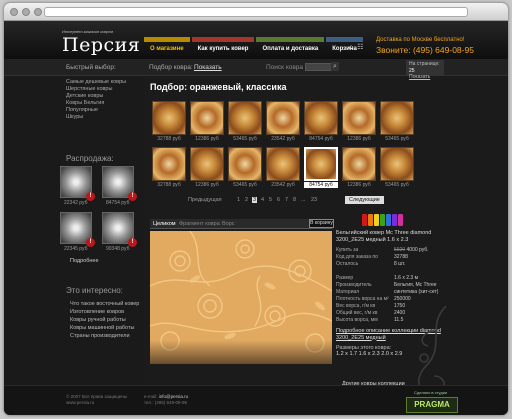 The width and height of the screenshot is (512, 419). Describe the element at coordinates (270, 200) in the screenshot. I see `page-link: 5` at that location.